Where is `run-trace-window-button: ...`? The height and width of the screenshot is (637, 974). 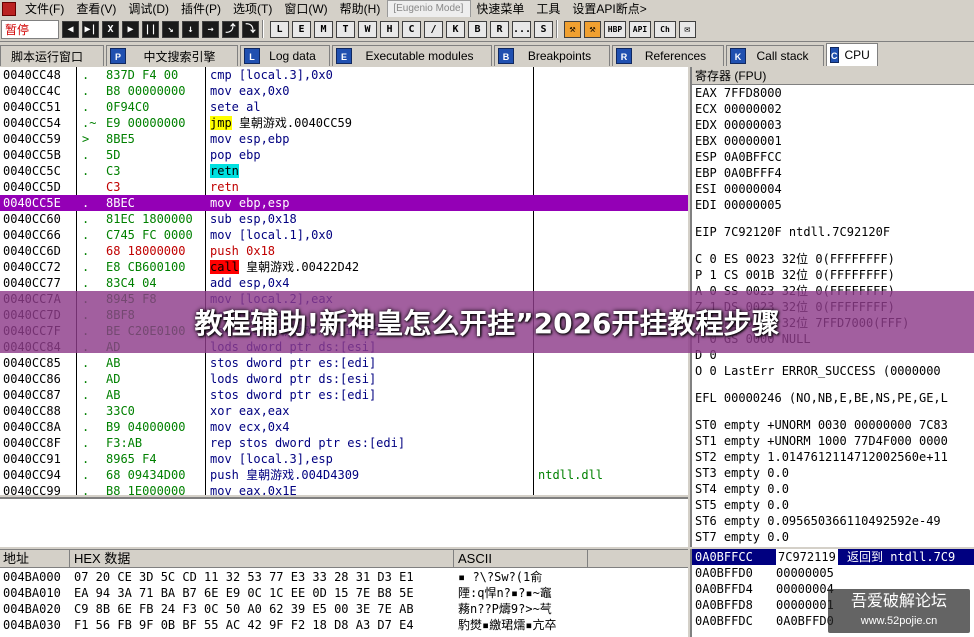 run-trace-window-button: ... is located at coordinates (521, 29).